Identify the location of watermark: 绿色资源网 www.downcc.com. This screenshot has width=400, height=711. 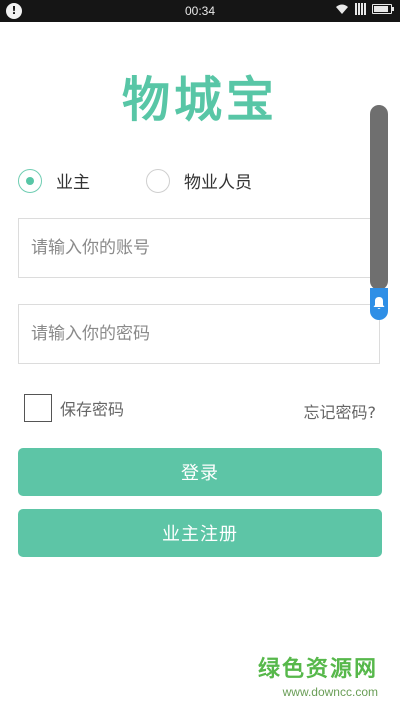
(318, 675).